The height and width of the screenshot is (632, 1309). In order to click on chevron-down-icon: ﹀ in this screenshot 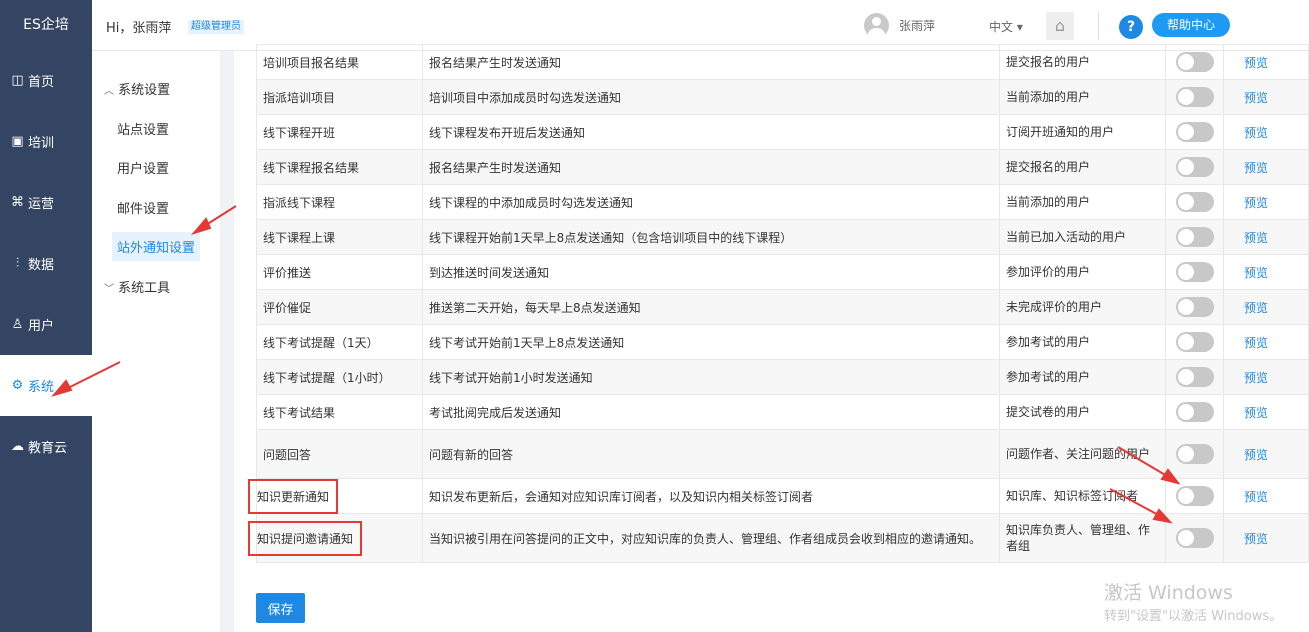, I will do `click(109, 289)`.